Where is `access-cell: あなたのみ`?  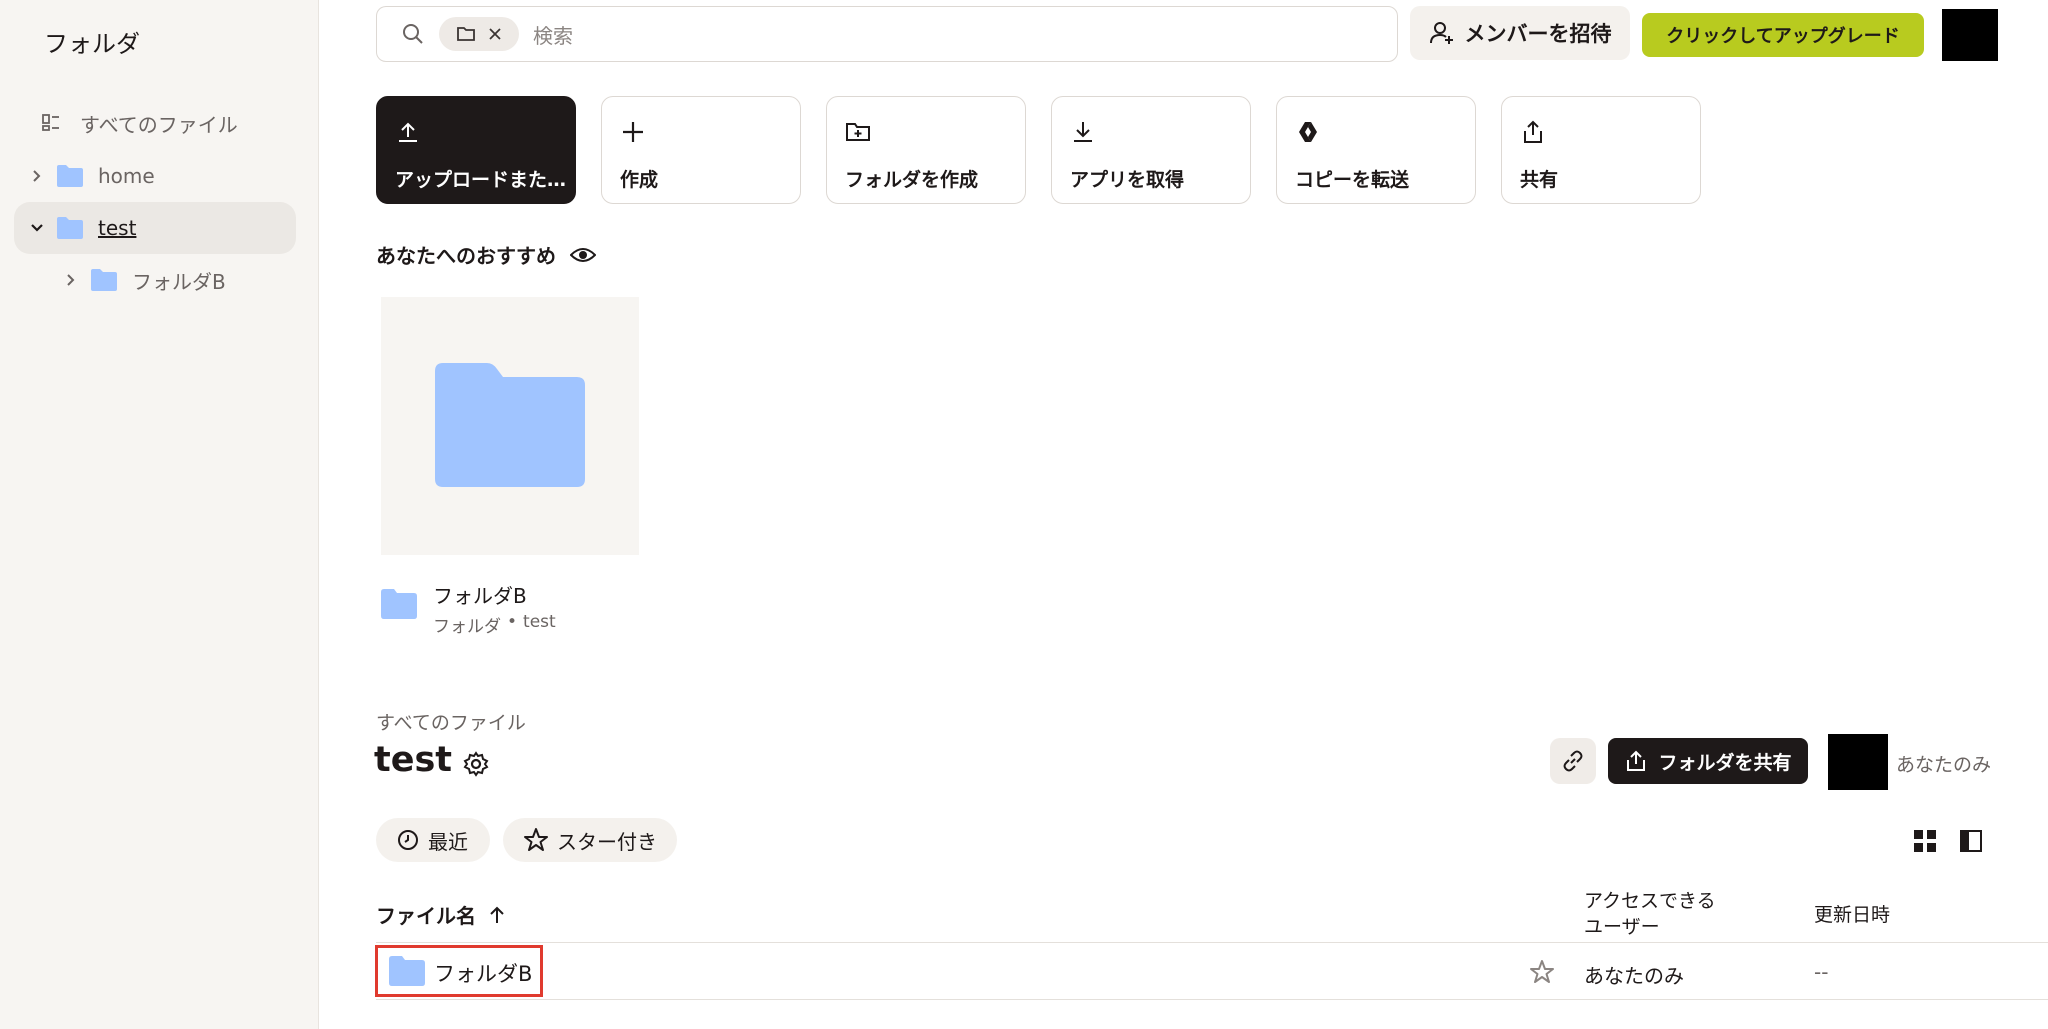 access-cell: あなたのみ is located at coordinates (1634, 976).